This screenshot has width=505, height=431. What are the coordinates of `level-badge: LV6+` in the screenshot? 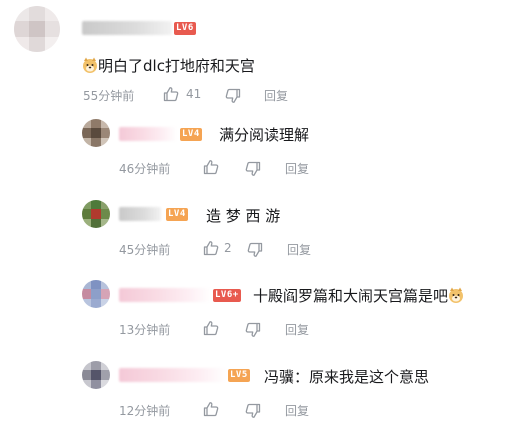 It's located at (227, 295).